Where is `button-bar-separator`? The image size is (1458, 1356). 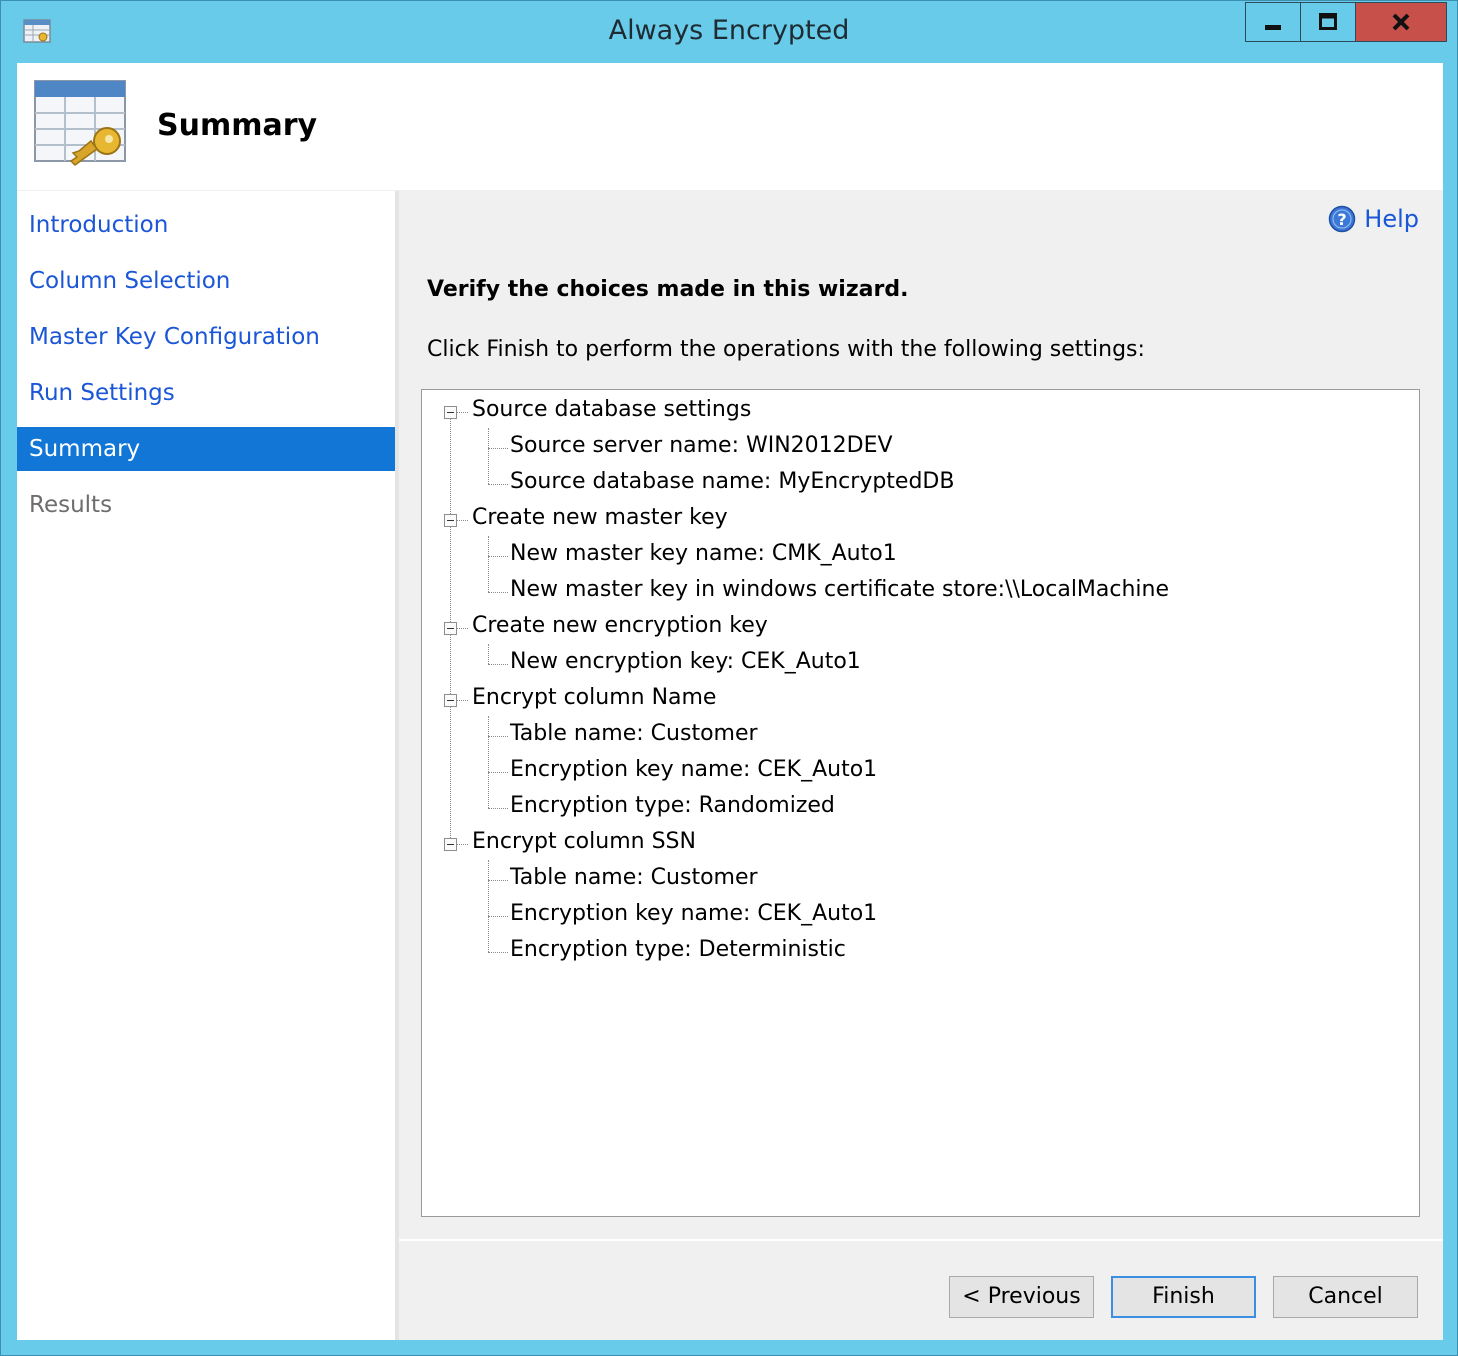
button-bar-separator is located at coordinates (921, 1240).